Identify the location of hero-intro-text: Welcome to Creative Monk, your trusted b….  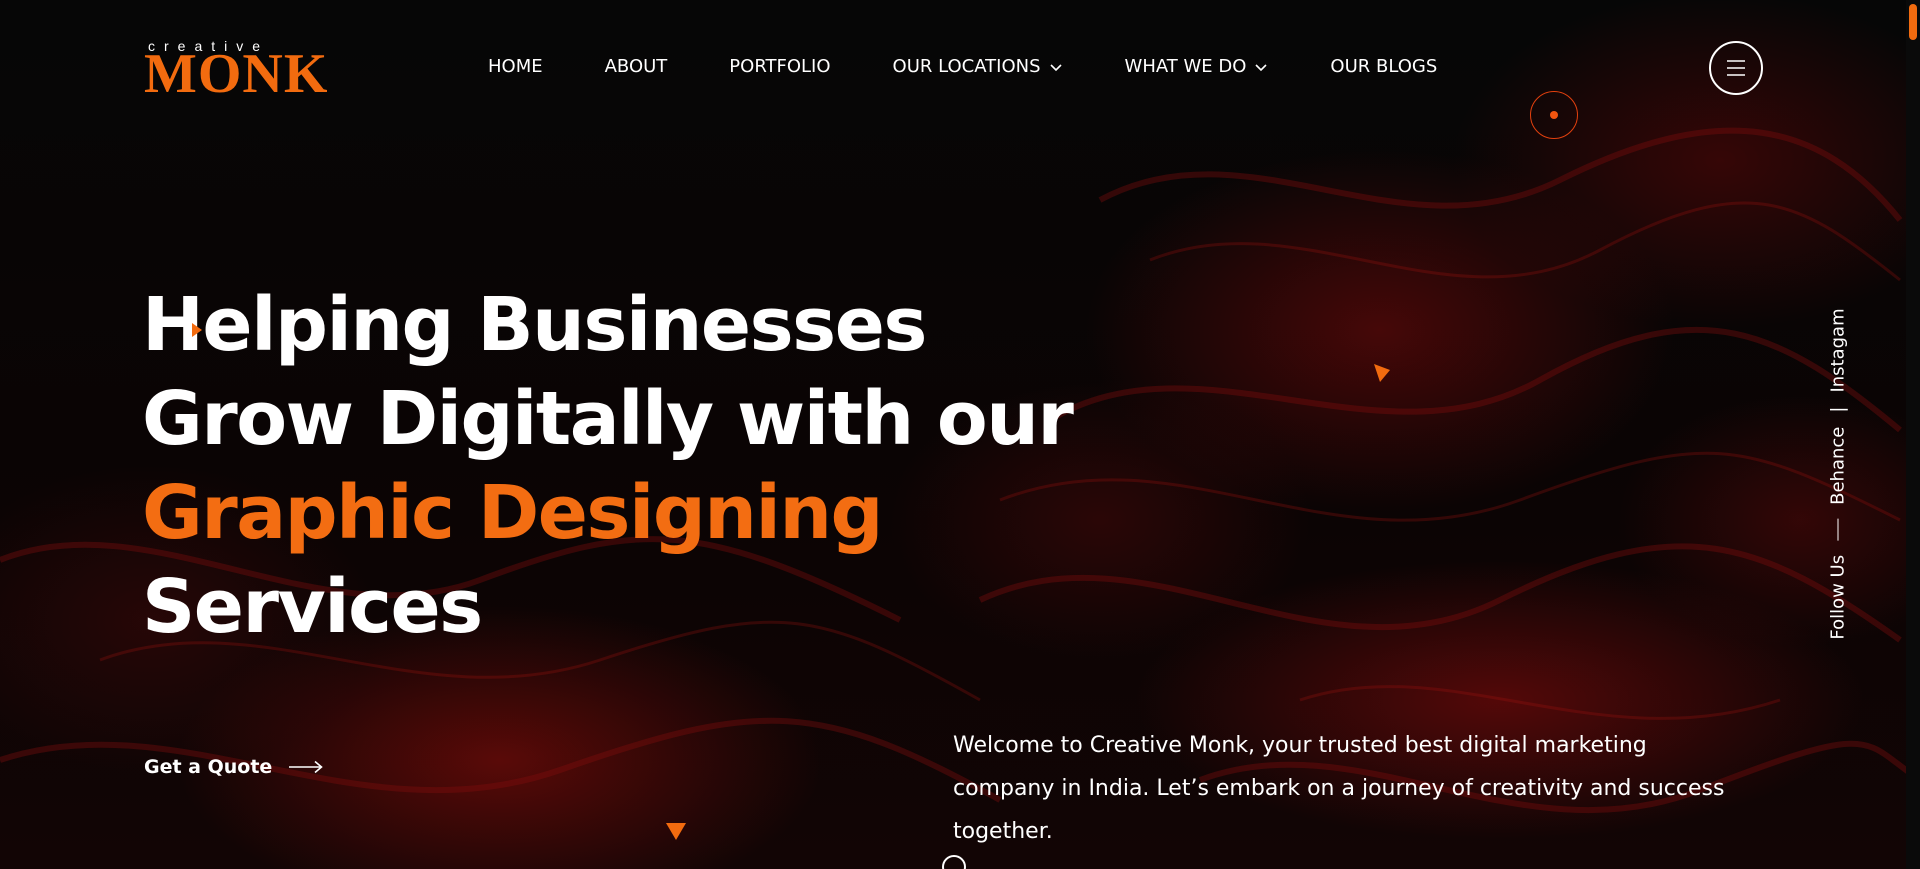
(1339, 788).